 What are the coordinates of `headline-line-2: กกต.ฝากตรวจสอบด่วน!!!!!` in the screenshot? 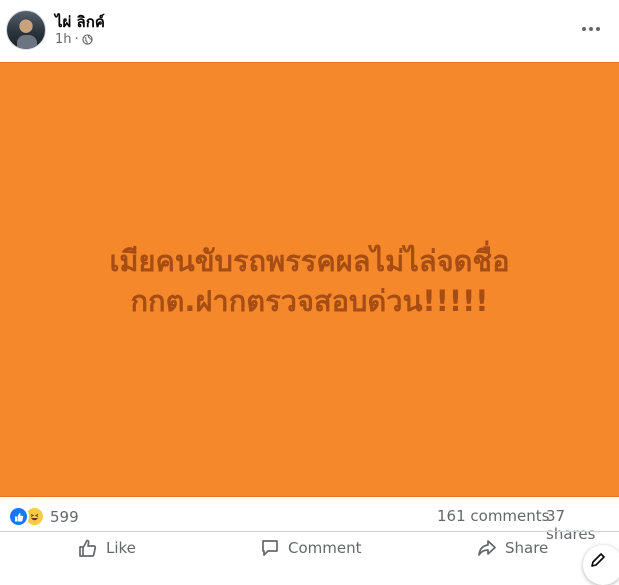 It's located at (309, 301).